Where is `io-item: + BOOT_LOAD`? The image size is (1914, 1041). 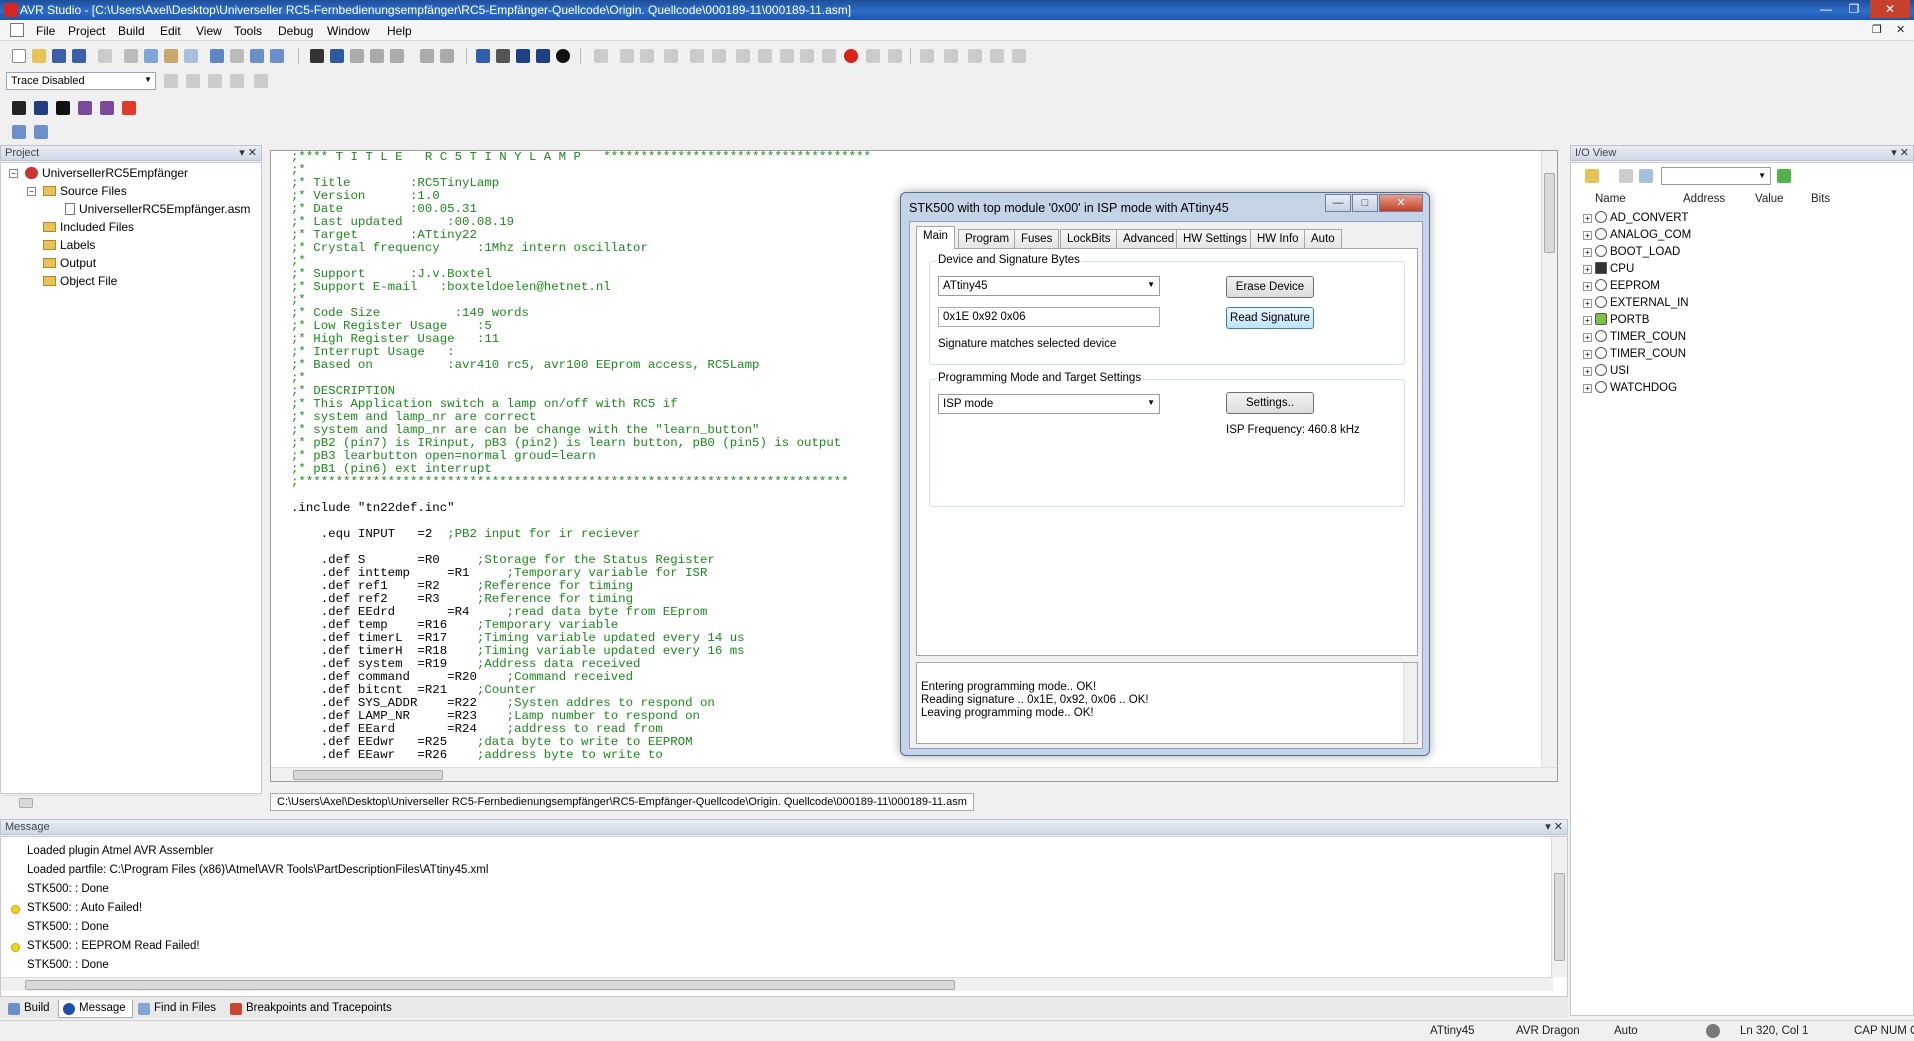 io-item: + BOOT_LOAD is located at coordinates (1631, 251).